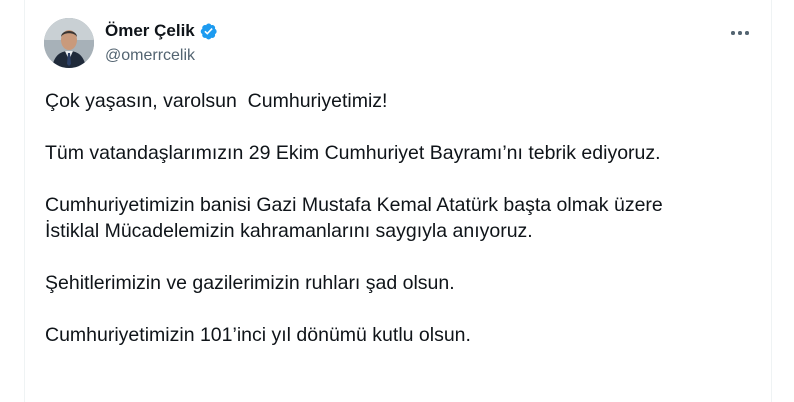 This screenshot has height=402, width=794. I want to click on tweet-line: Çok yaşasın, varolsun Cumhuriyetimiz!, so click(216, 101).